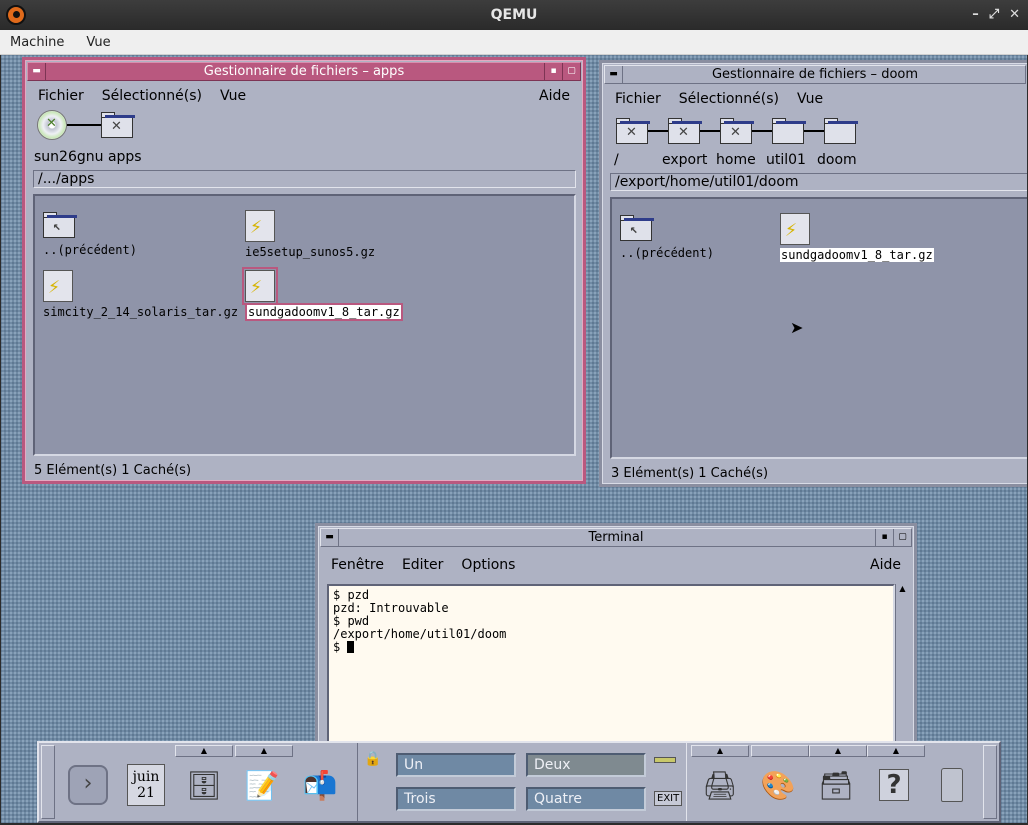  What do you see at coordinates (310, 252) in the screenshot?
I see `item-label: ie5setup_sunos5.gz` at bounding box center [310, 252].